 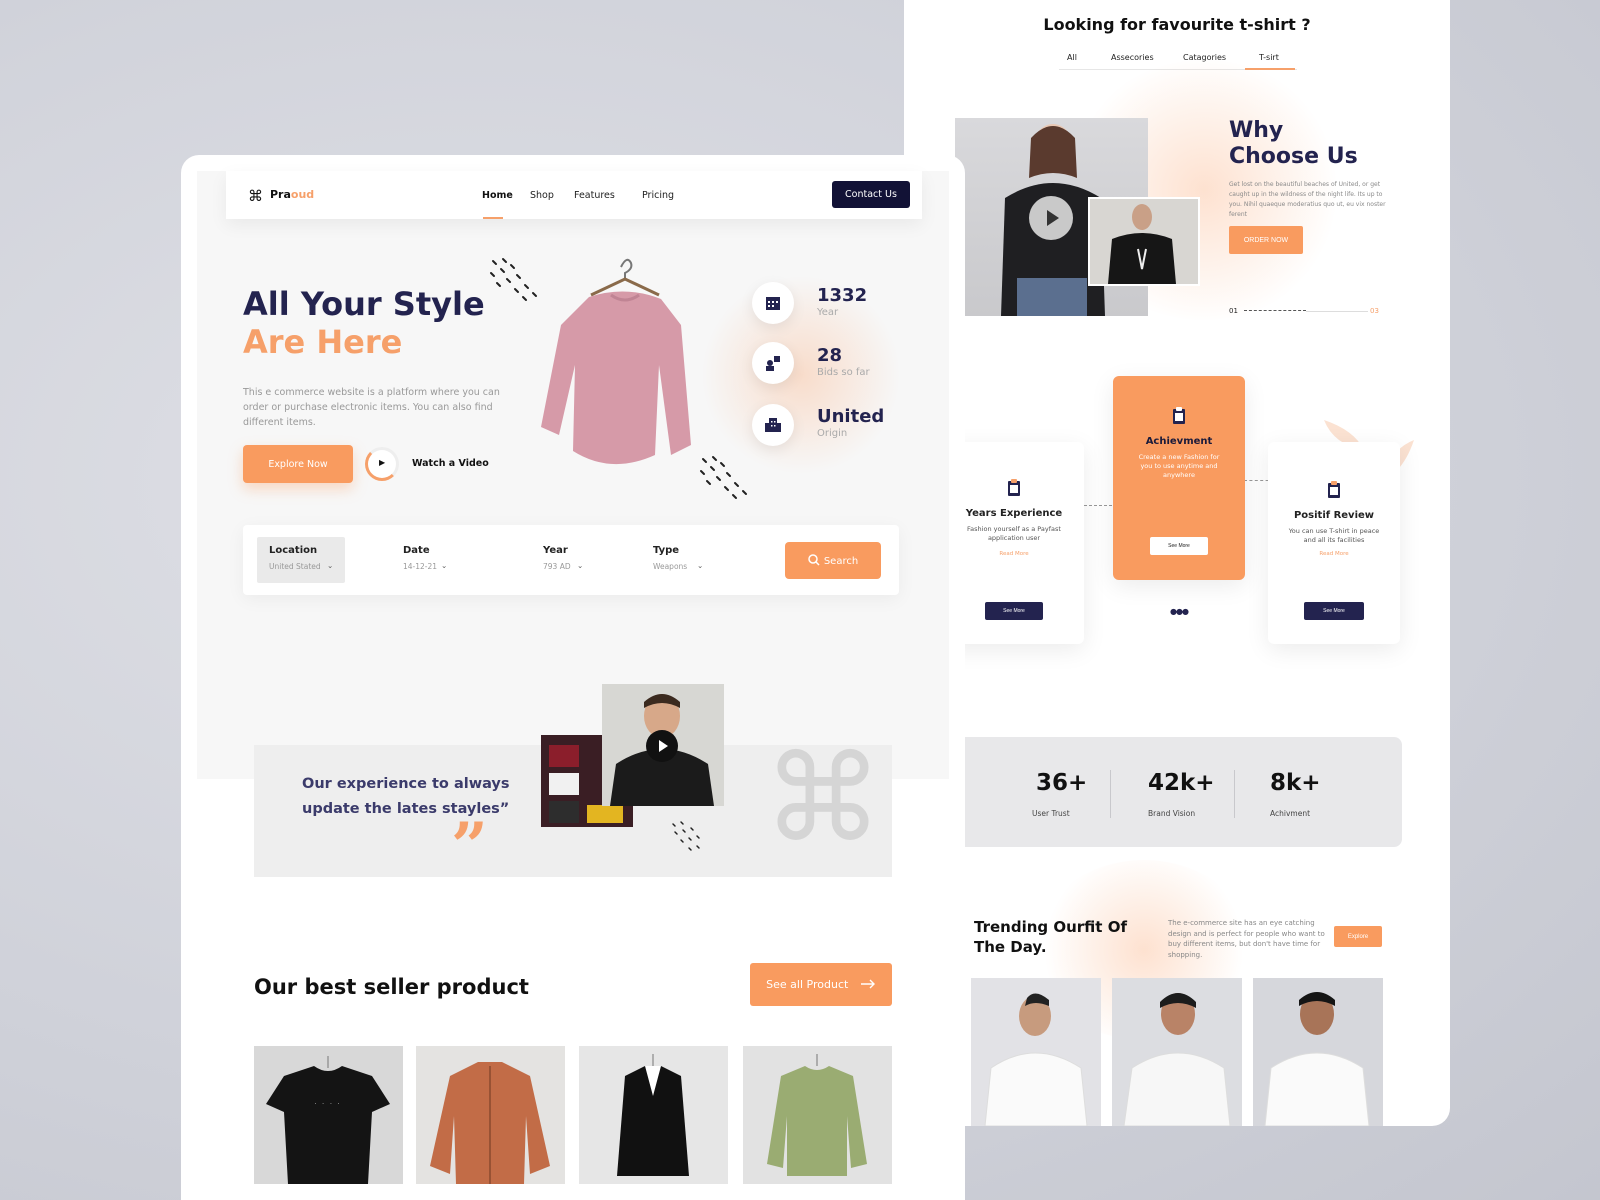 What do you see at coordinates (1014, 513) in the screenshot?
I see `card-title: Years Experience` at bounding box center [1014, 513].